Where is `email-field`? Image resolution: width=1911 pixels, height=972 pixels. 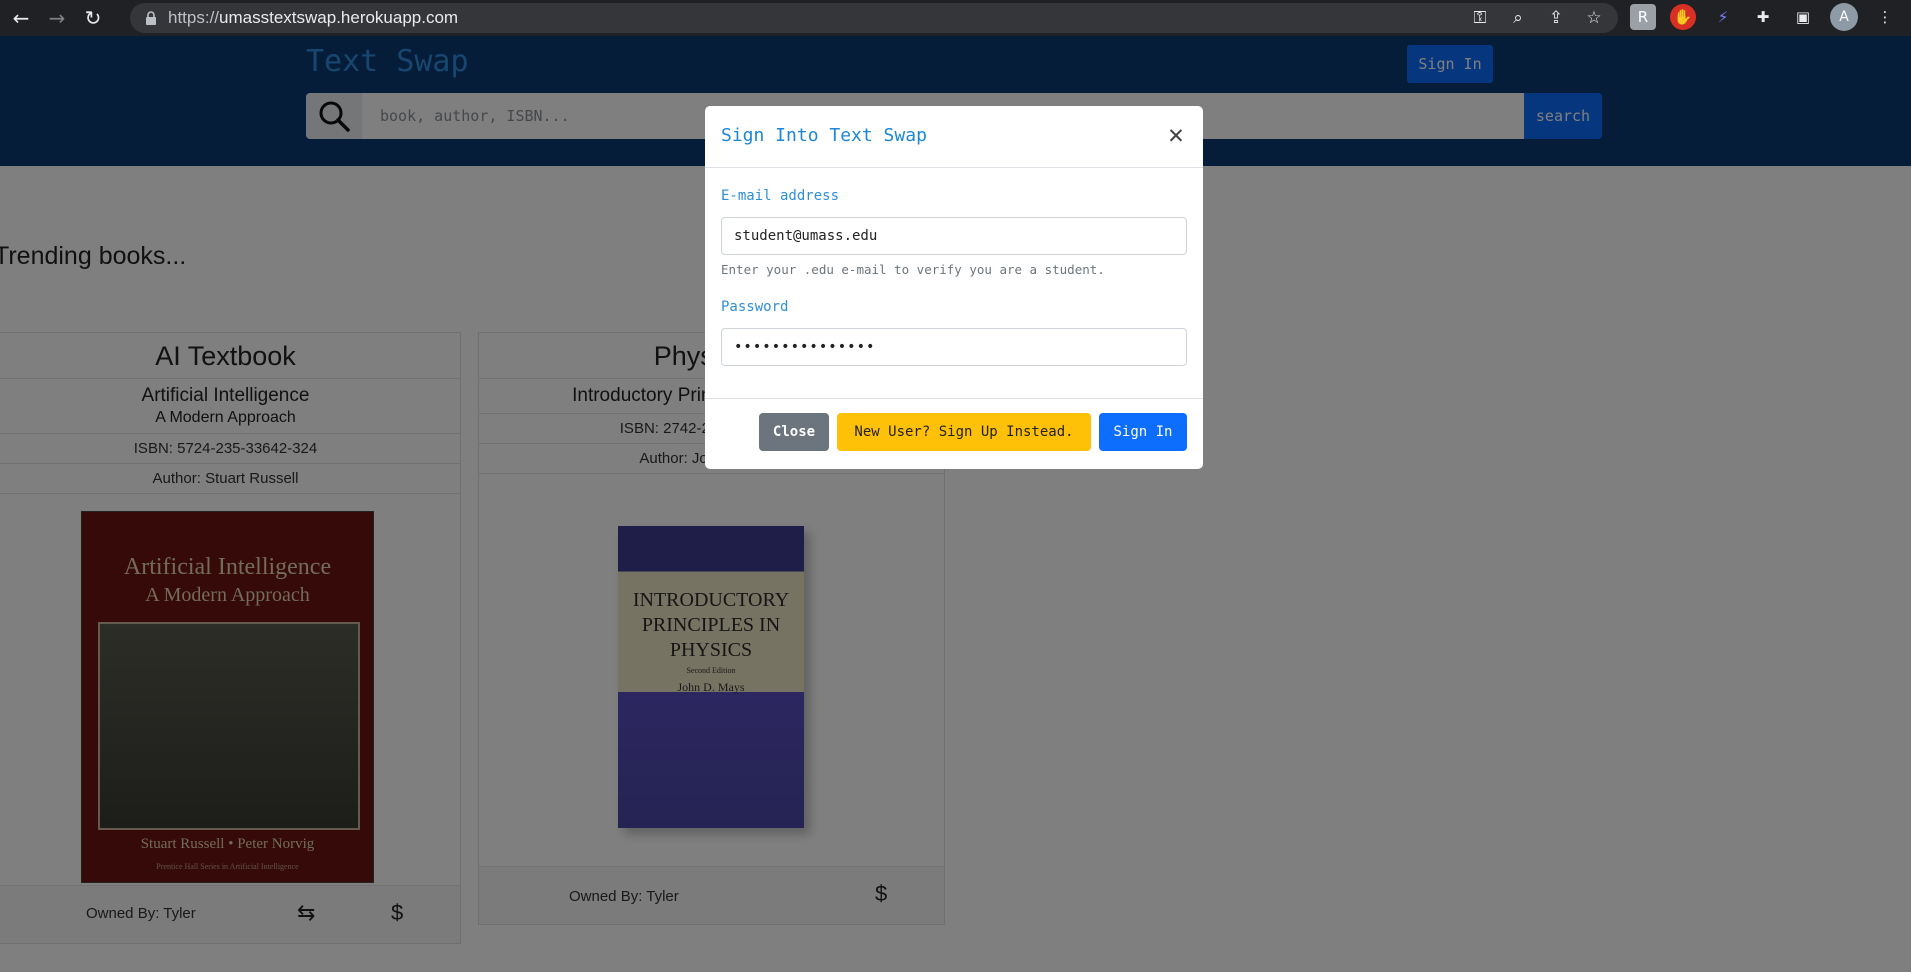 email-field is located at coordinates (954, 236).